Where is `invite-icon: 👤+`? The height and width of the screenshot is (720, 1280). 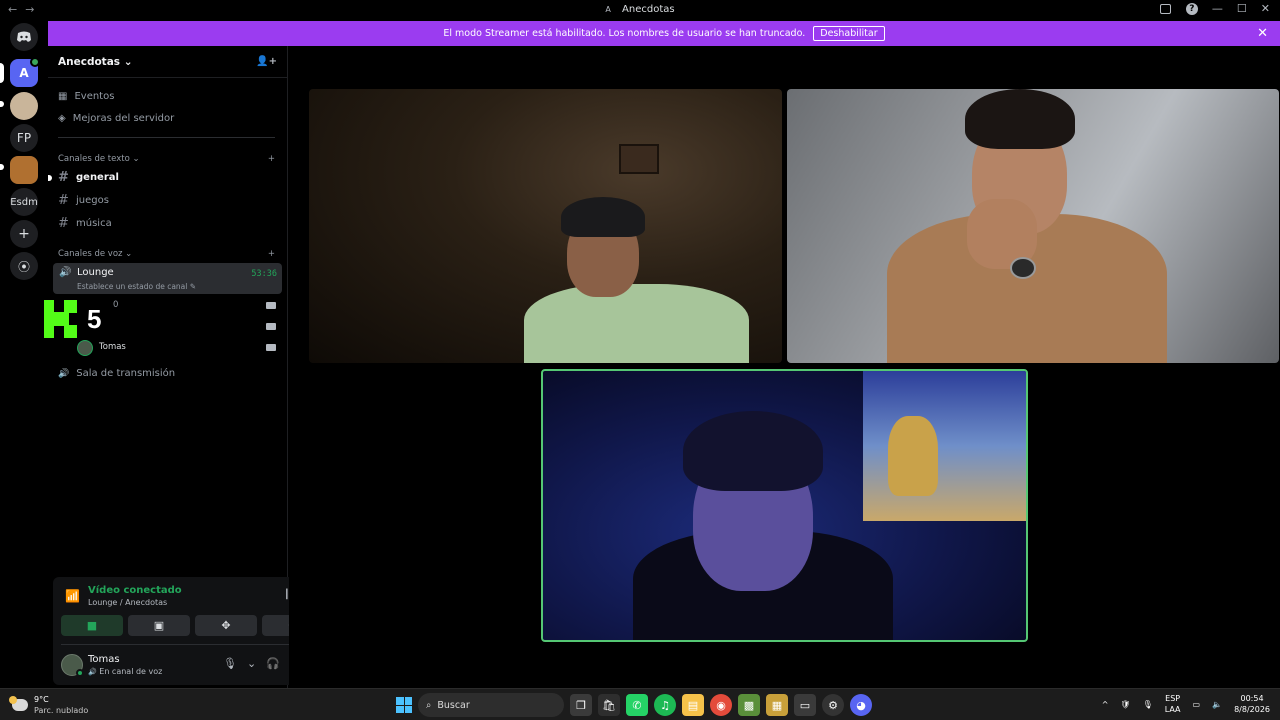 invite-icon: 👤+ is located at coordinates (266, 61).